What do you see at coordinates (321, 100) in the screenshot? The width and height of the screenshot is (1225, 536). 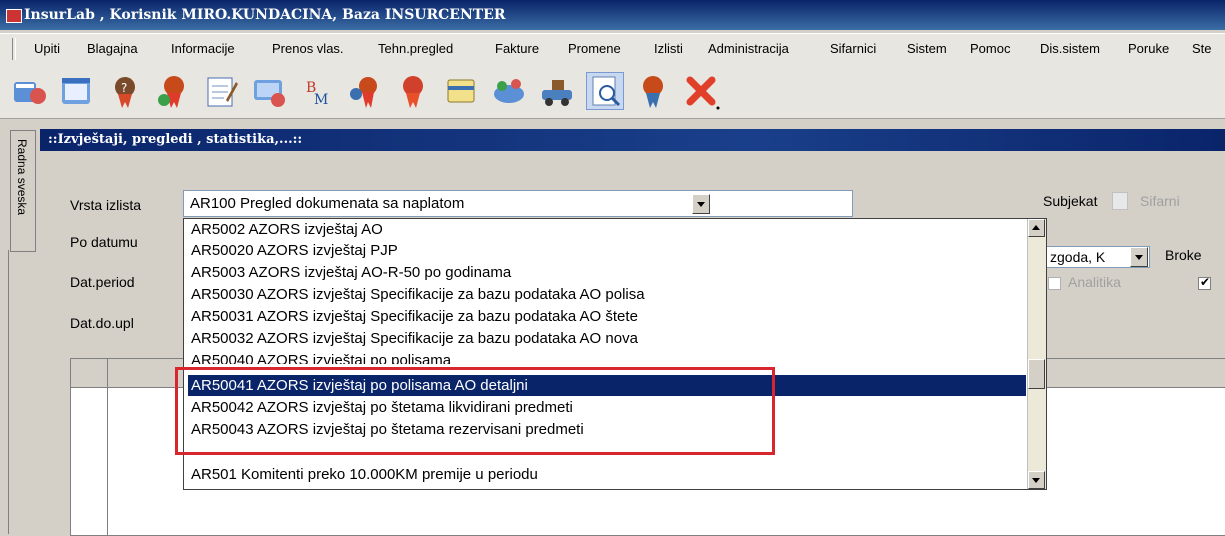 I see `svg-text: M` at bounding box center [321, 100].